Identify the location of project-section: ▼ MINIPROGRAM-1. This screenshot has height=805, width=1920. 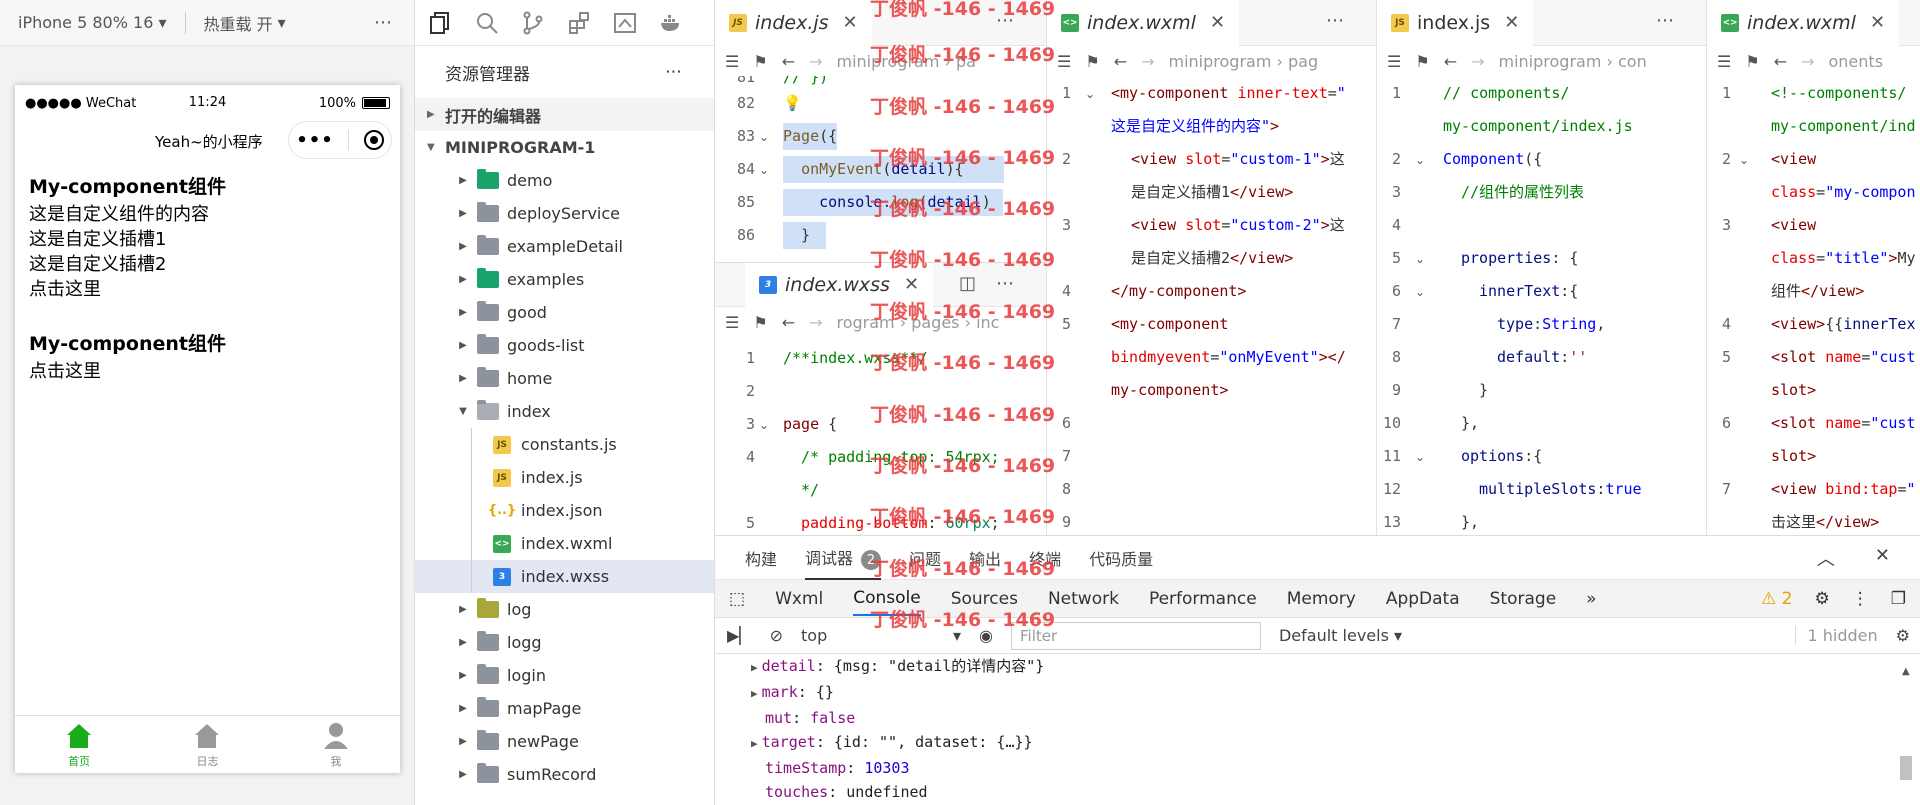
(564, 147).